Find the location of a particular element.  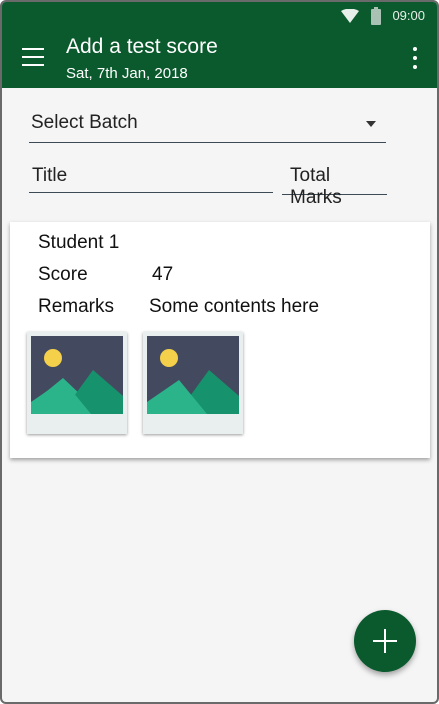

batch-select-dropdown: Select Batch is located at coordinates (207, 124).